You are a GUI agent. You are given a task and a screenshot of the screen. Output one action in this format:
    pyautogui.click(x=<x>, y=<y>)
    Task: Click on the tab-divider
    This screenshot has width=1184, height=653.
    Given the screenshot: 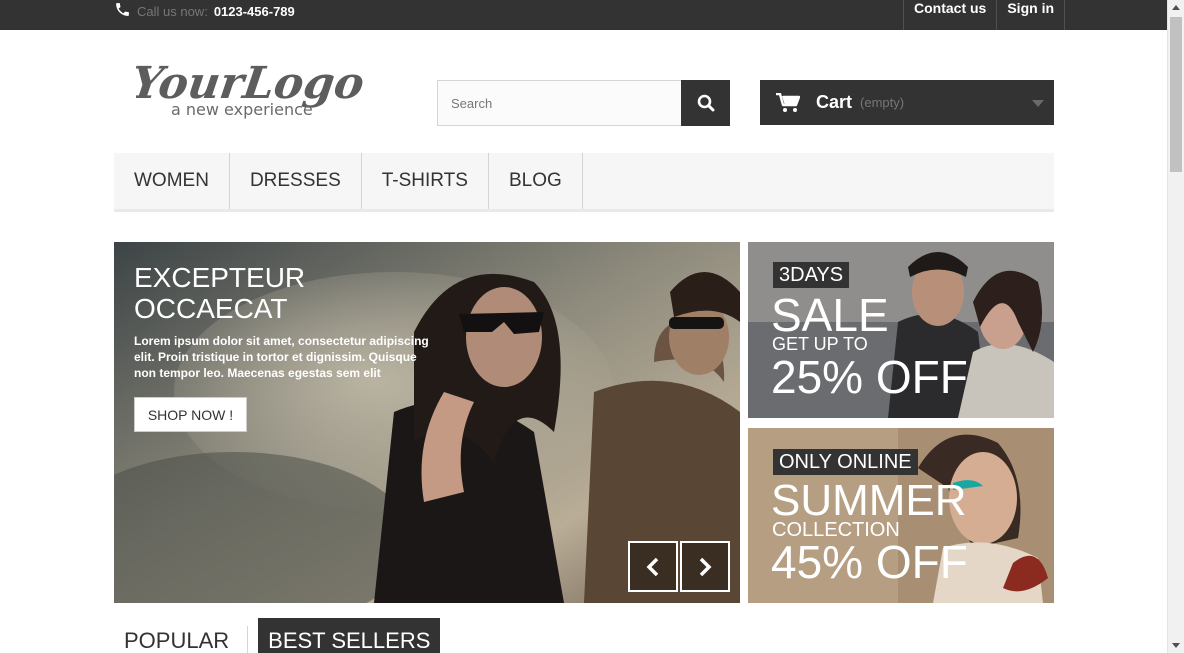 What is the action you would take?
    pyautogui.click(x=248, y=639)
    